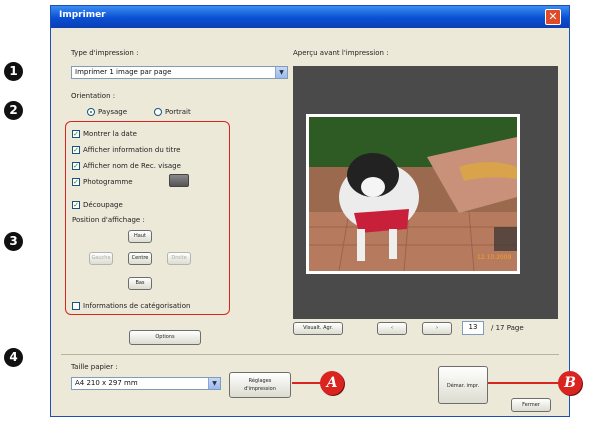 The height and width of the screenshot is (425, 601). Describe the element at coordinates (108, 220) in the screenshot. I see `display-position-label: Position d'affichage :` at that location.